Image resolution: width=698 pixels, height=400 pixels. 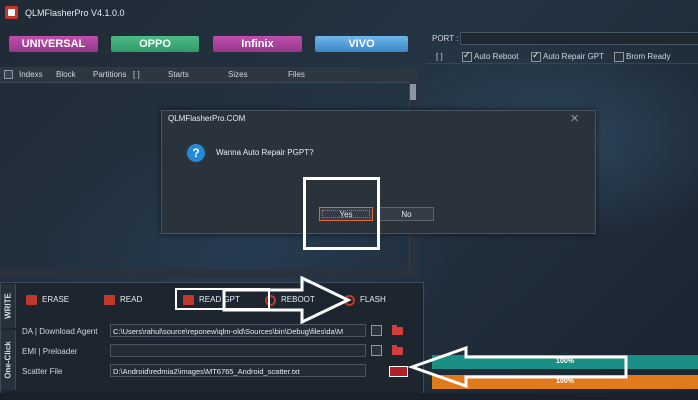 I want to click on highlight-box-yes, so click(x=341, y=213).